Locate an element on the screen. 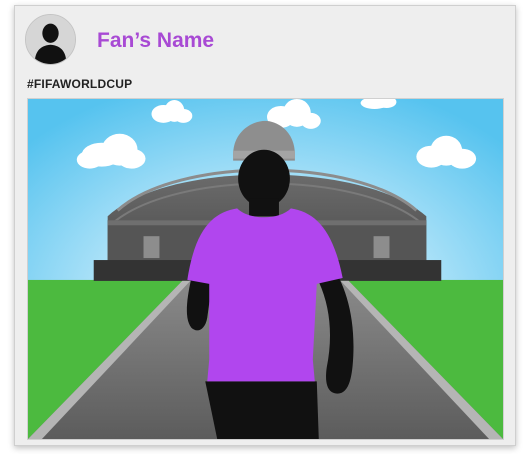  avatar is located at coordinates (50, 39).